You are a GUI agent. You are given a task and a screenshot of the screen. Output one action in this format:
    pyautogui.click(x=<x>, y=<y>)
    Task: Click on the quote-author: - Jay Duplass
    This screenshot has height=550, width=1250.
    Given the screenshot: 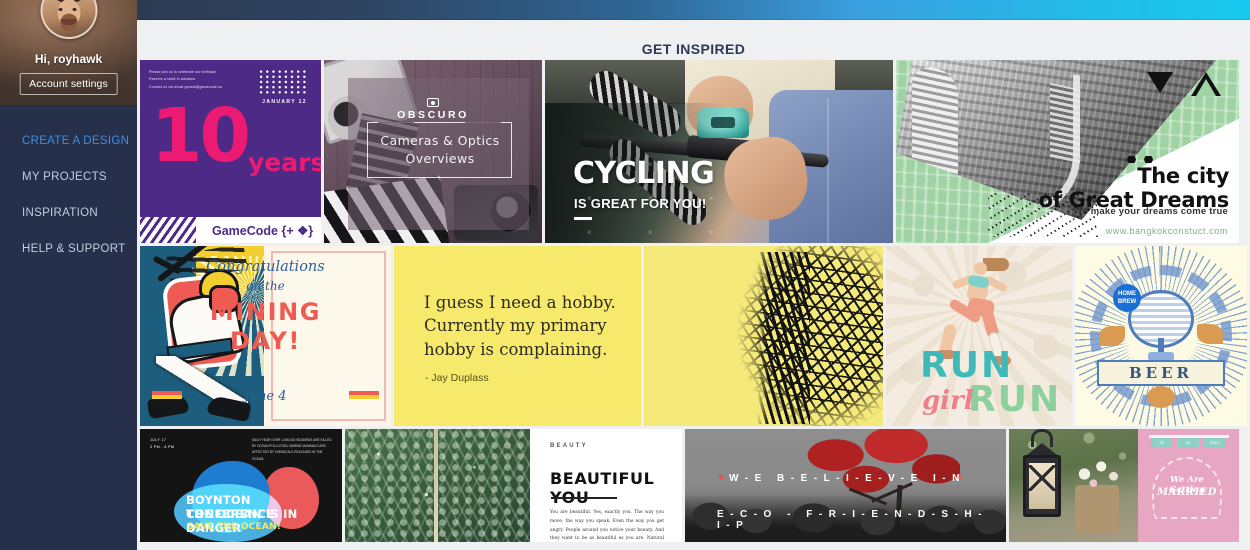 What is the action you would take?
    pyautogui.click(x=457, y=378)
    